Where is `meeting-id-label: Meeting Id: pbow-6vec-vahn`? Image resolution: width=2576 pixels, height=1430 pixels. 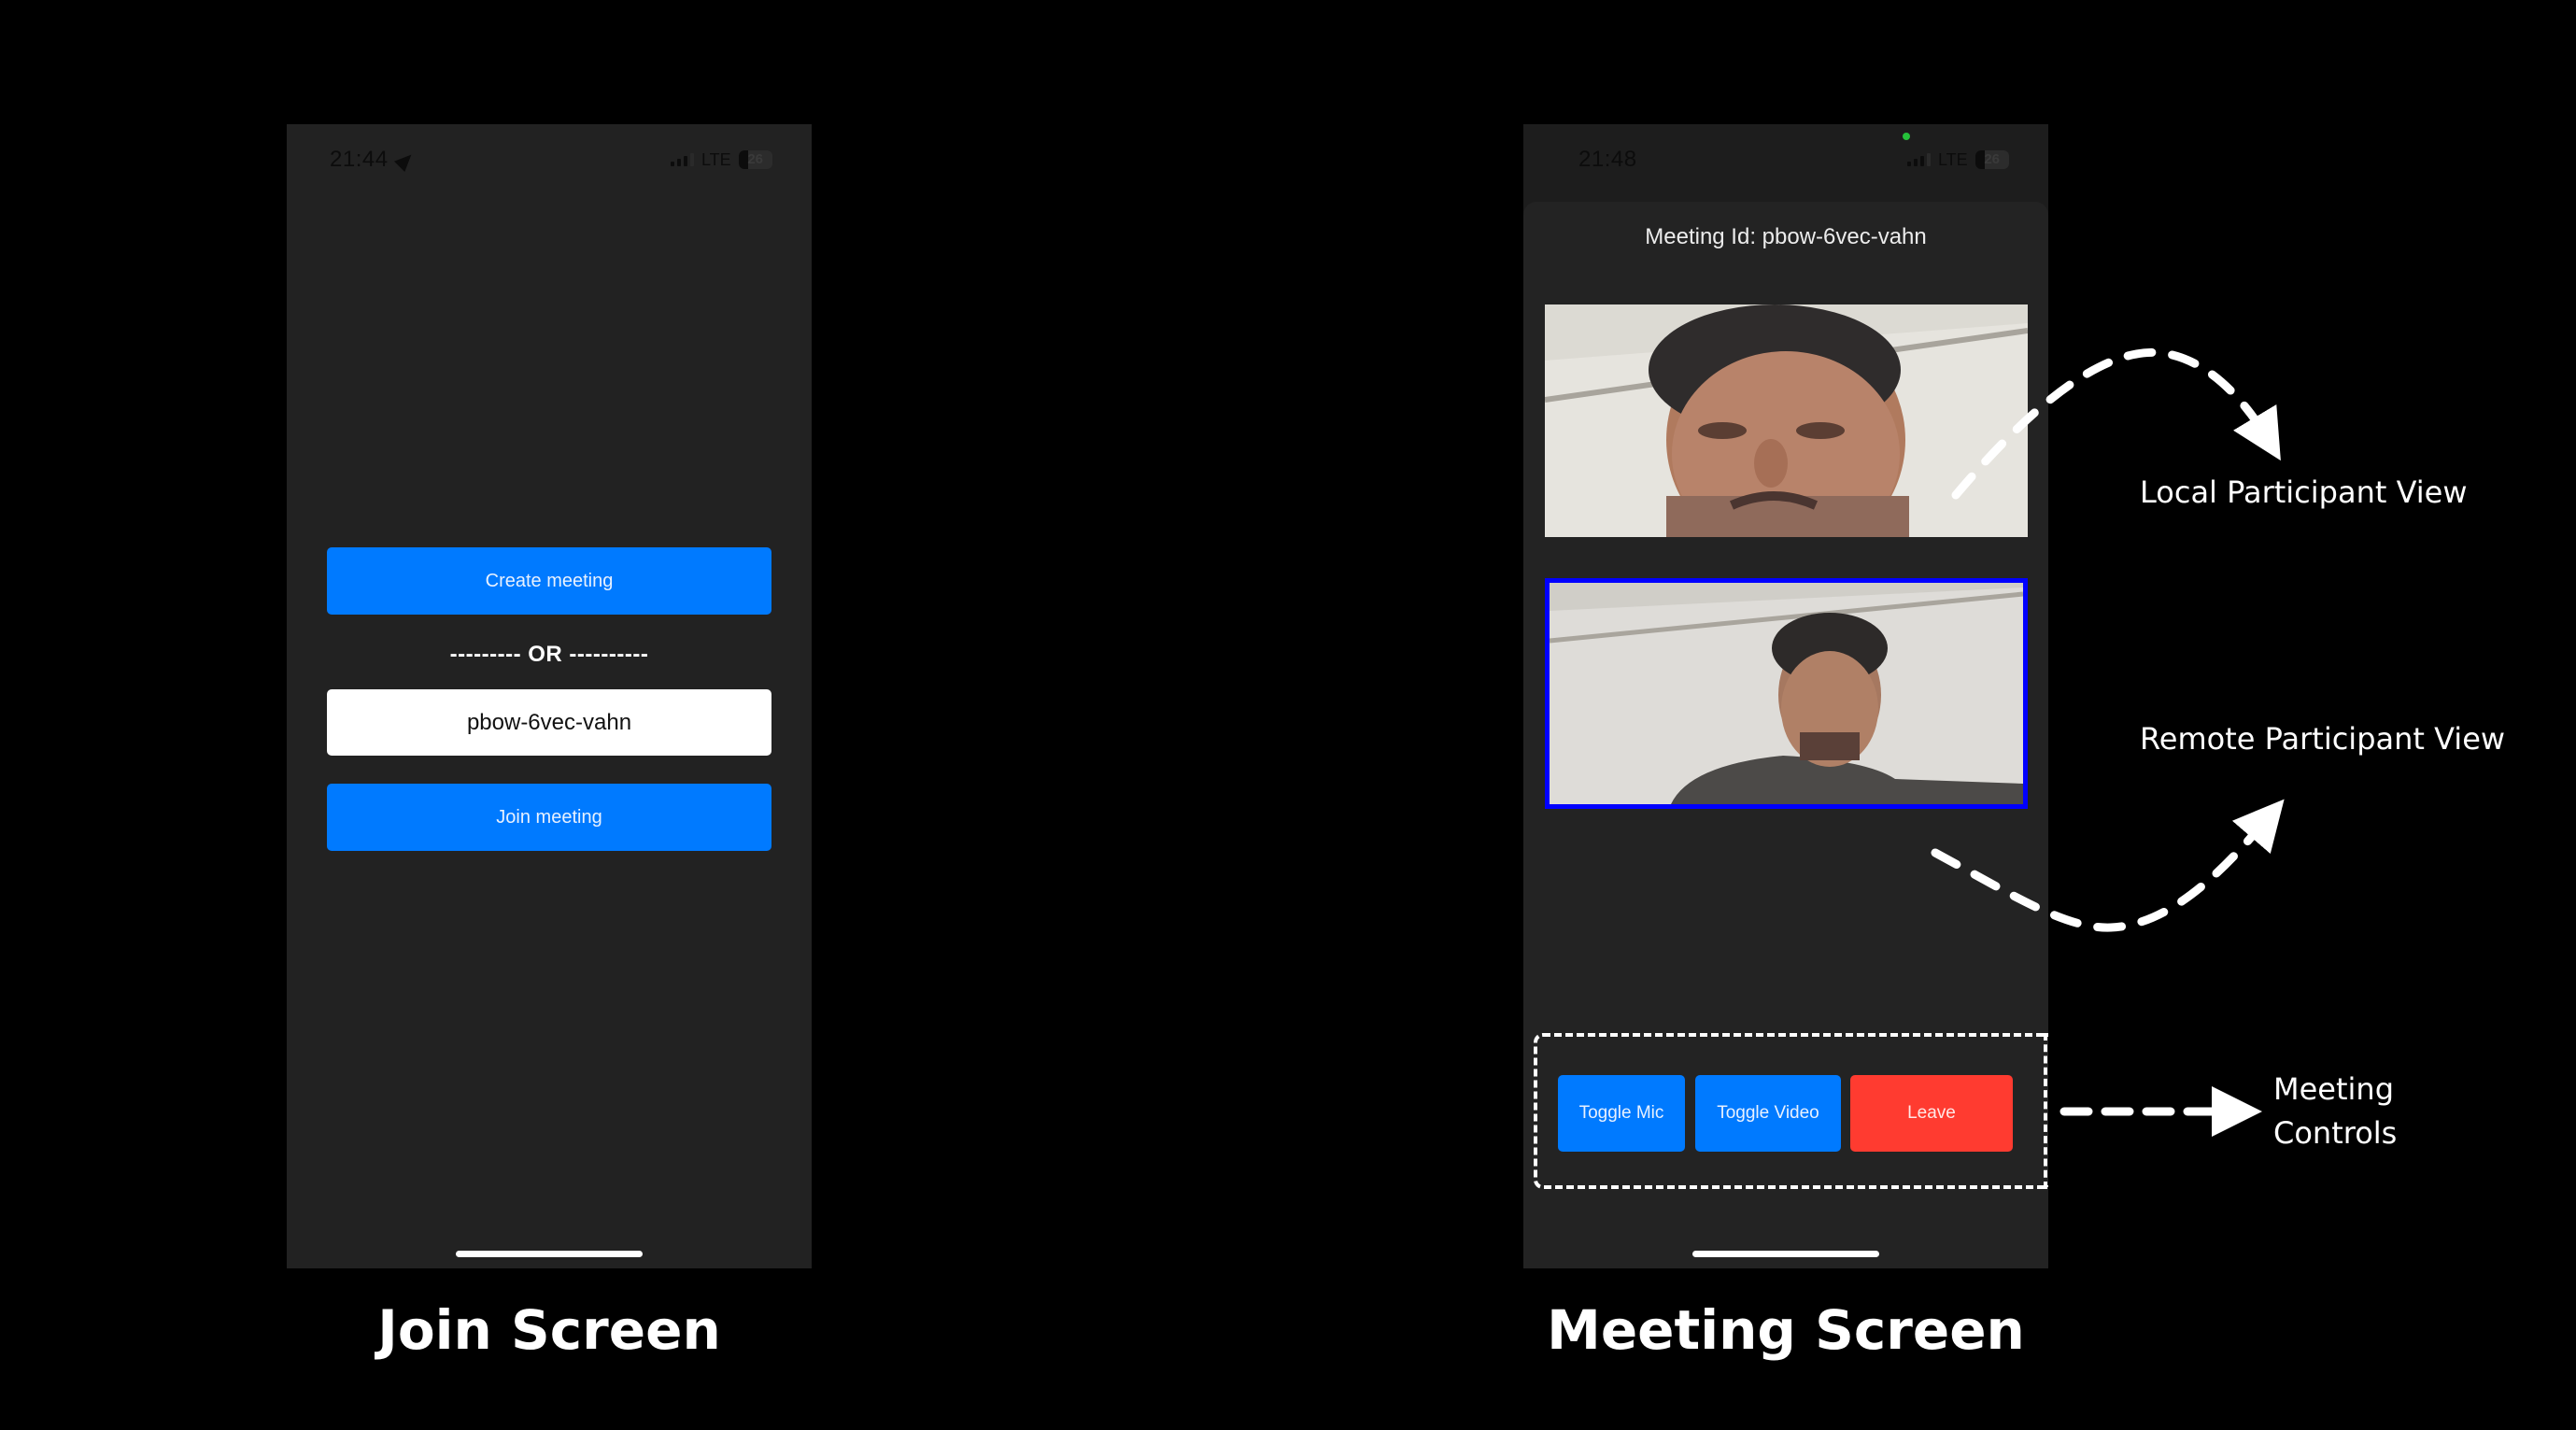
meeting-id-label: Meeting Id: pbow-6vec-vahn is located at coordinates (1786, 236).